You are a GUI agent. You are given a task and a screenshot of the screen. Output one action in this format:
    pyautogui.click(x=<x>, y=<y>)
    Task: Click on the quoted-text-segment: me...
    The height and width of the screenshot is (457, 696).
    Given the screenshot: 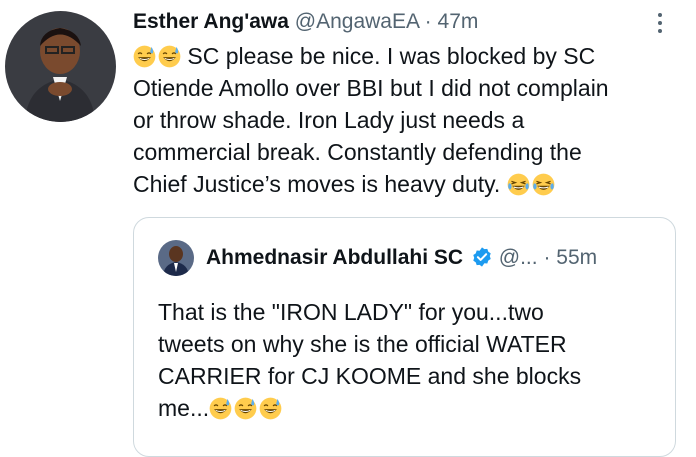 What is the action you would take?
    pyautogui.click(x=184, y=408)
    